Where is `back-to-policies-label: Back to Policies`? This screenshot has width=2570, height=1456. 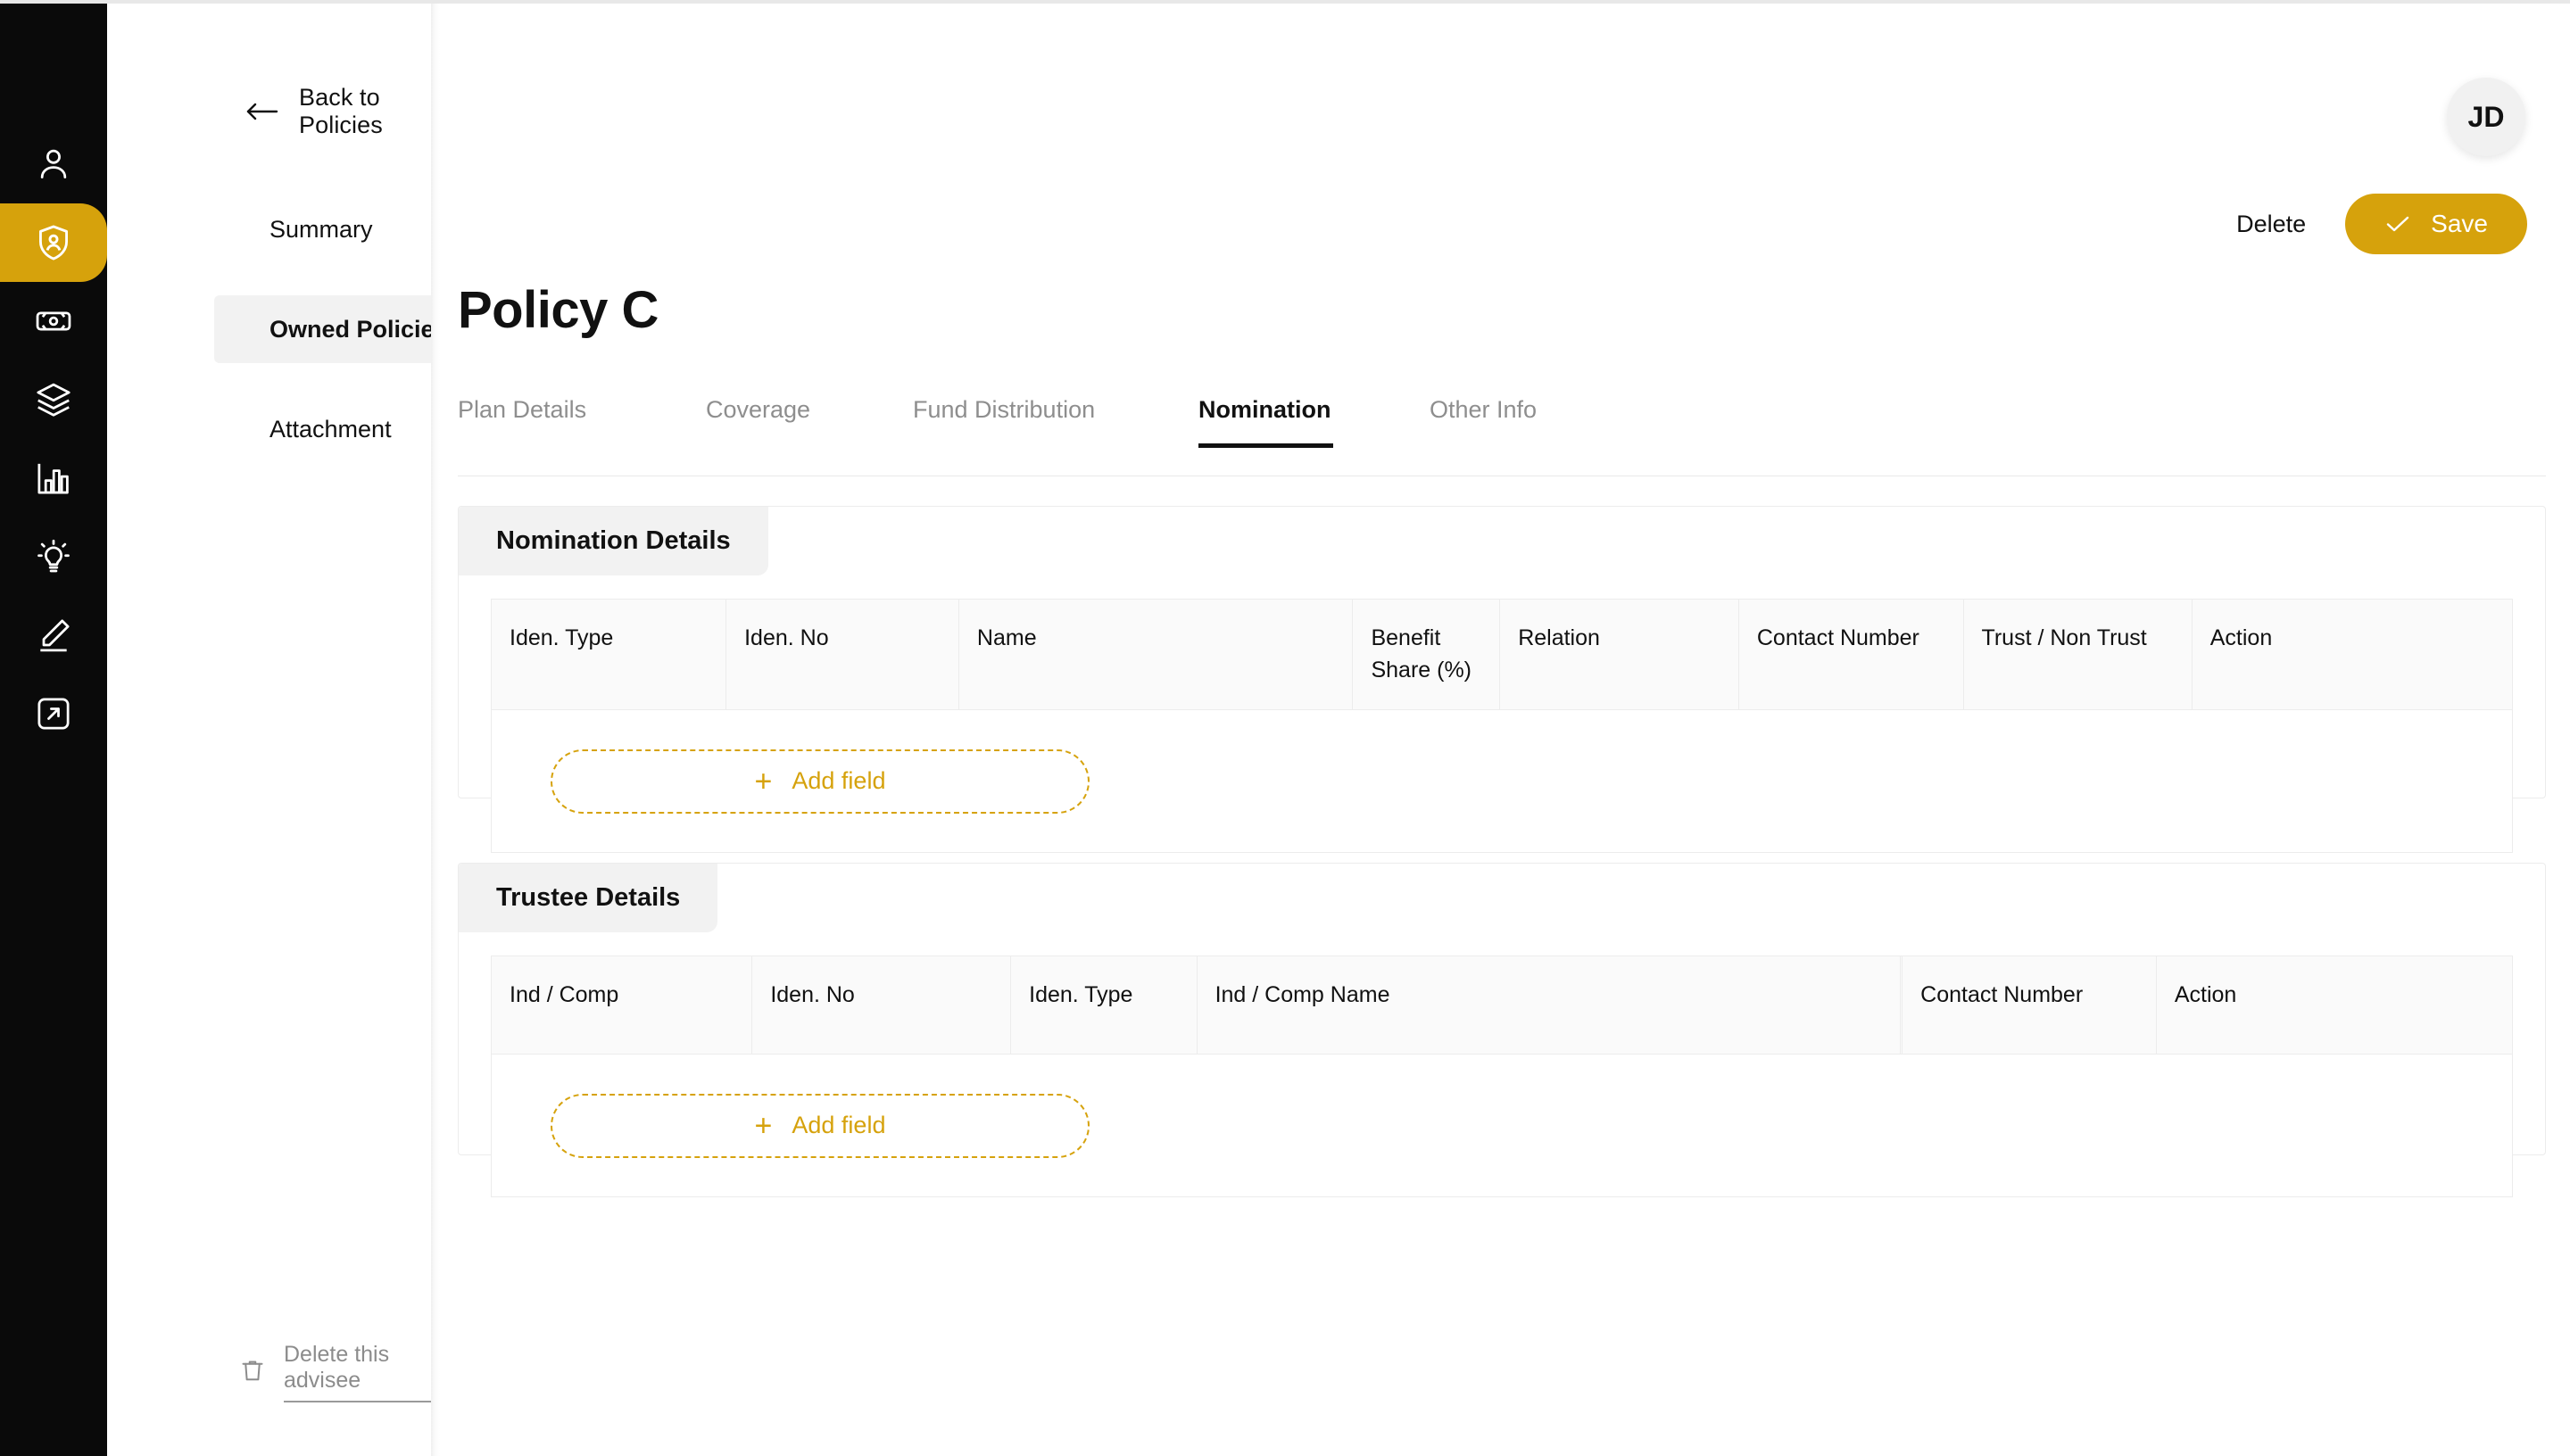
back-to-policies-label: Back to Policies is located at coordinates (341, 111).